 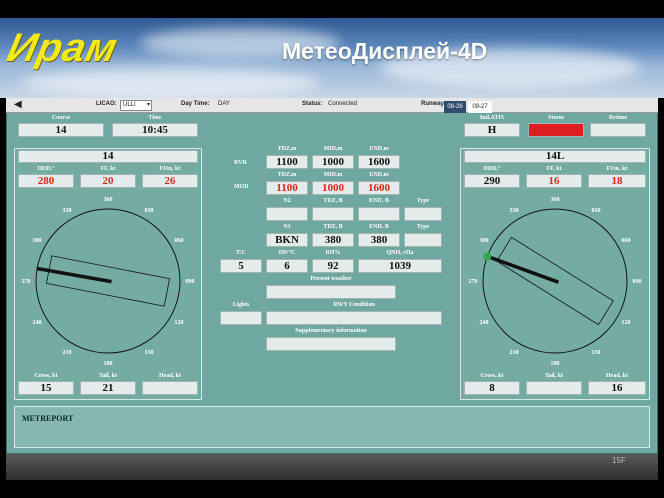 What do you see at coordinates (170, 169) in the screenshot?
I see `left-ffm-label: FFm, kt` at bounding box center [170, 169].